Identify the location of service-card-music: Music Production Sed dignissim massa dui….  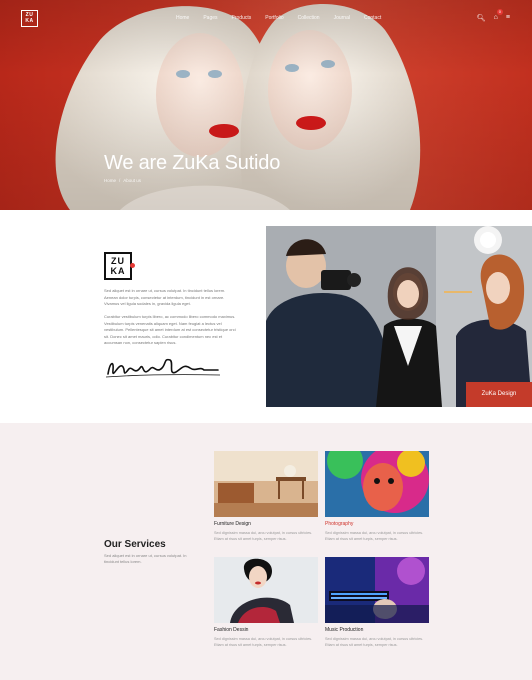
(377, 602).